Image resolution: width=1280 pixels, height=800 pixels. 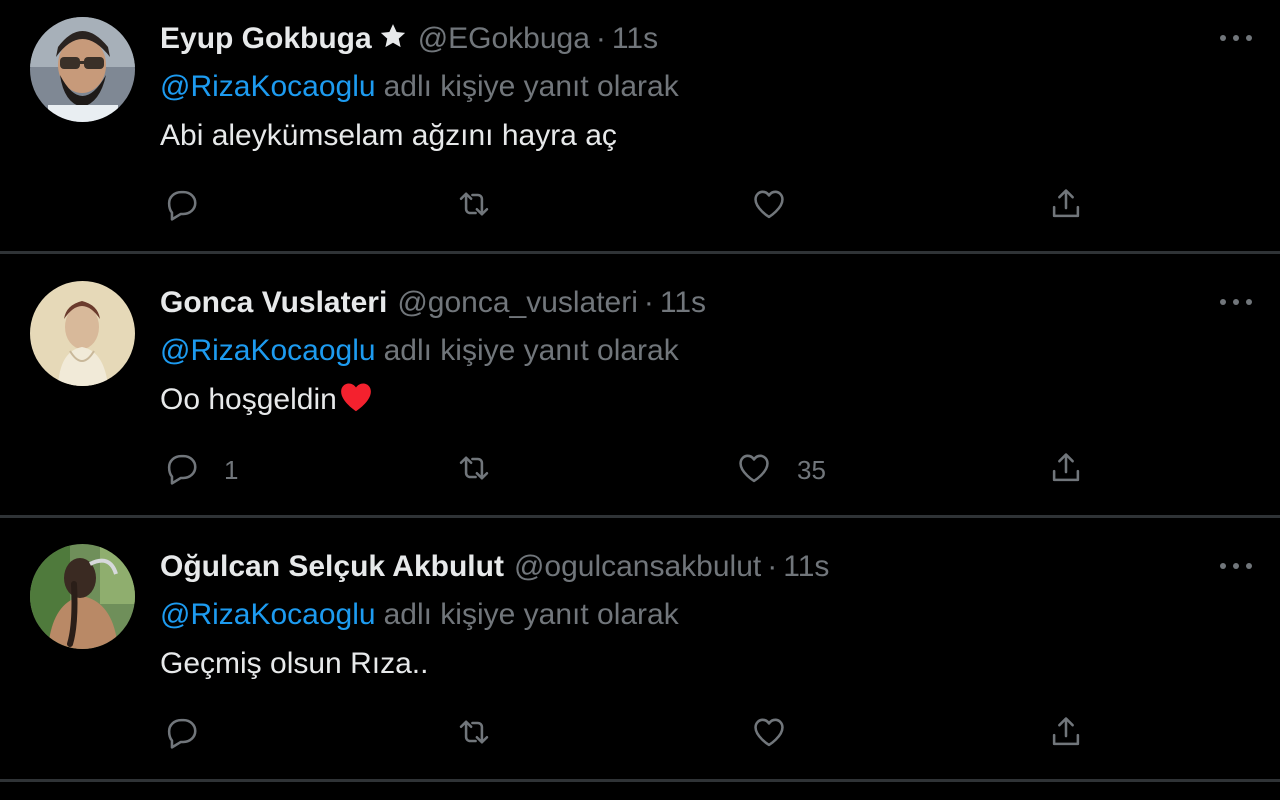 I want to click on tweet-text-container: Oo hoşgeldin, so click(x=266, y=402).